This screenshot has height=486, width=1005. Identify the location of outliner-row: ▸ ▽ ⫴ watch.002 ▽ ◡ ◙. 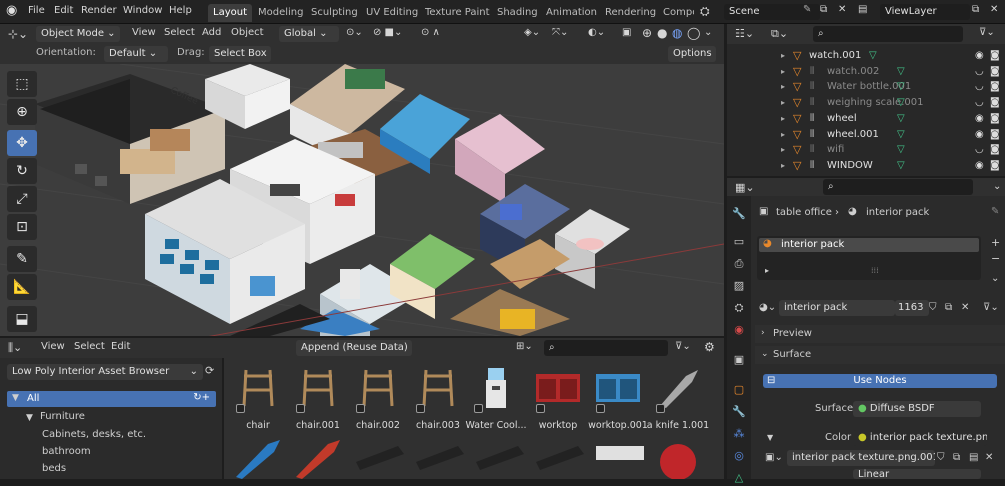
(866, 72).